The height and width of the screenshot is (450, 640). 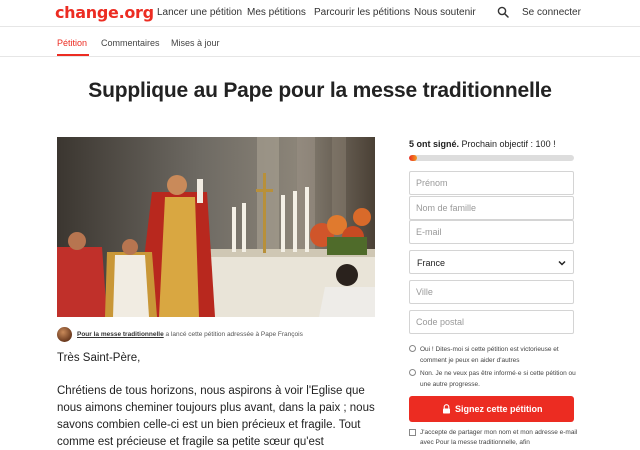 I want to click on nav-my-petitions: Mes pétitions, so click(x=276, y=12).